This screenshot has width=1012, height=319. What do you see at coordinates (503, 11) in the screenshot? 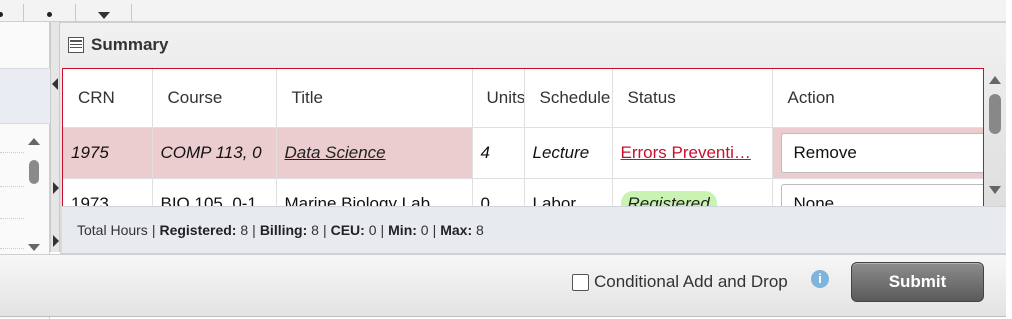
I see `background-toolbar` at bounding box center [503, 11].